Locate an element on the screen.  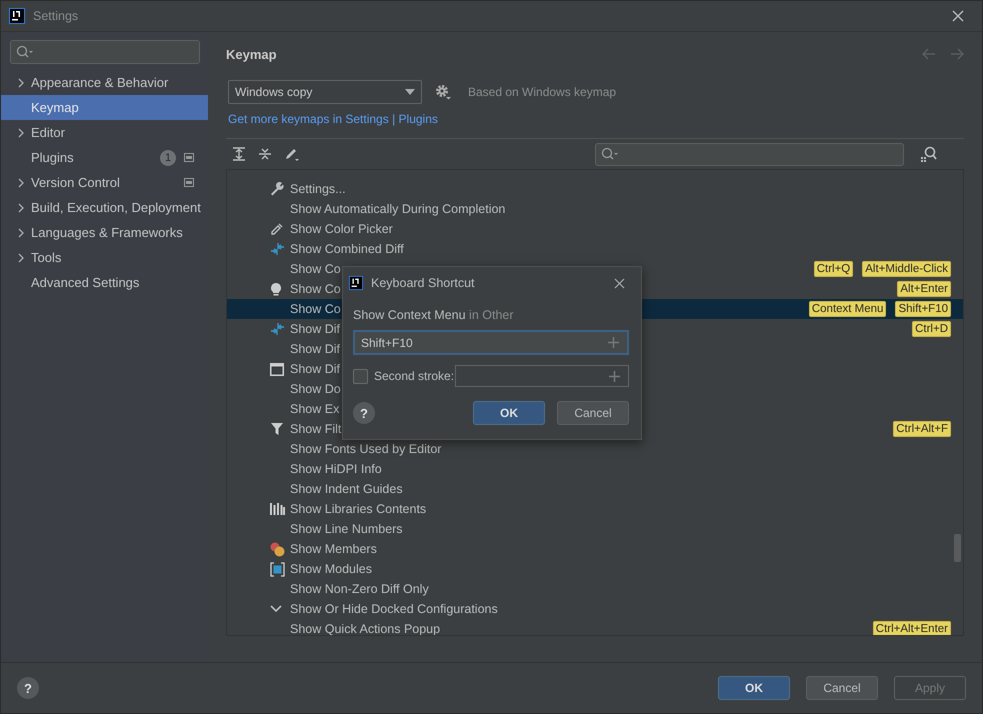
shortcut-badge: Shift+F10 is located at coordinates (923, 309).